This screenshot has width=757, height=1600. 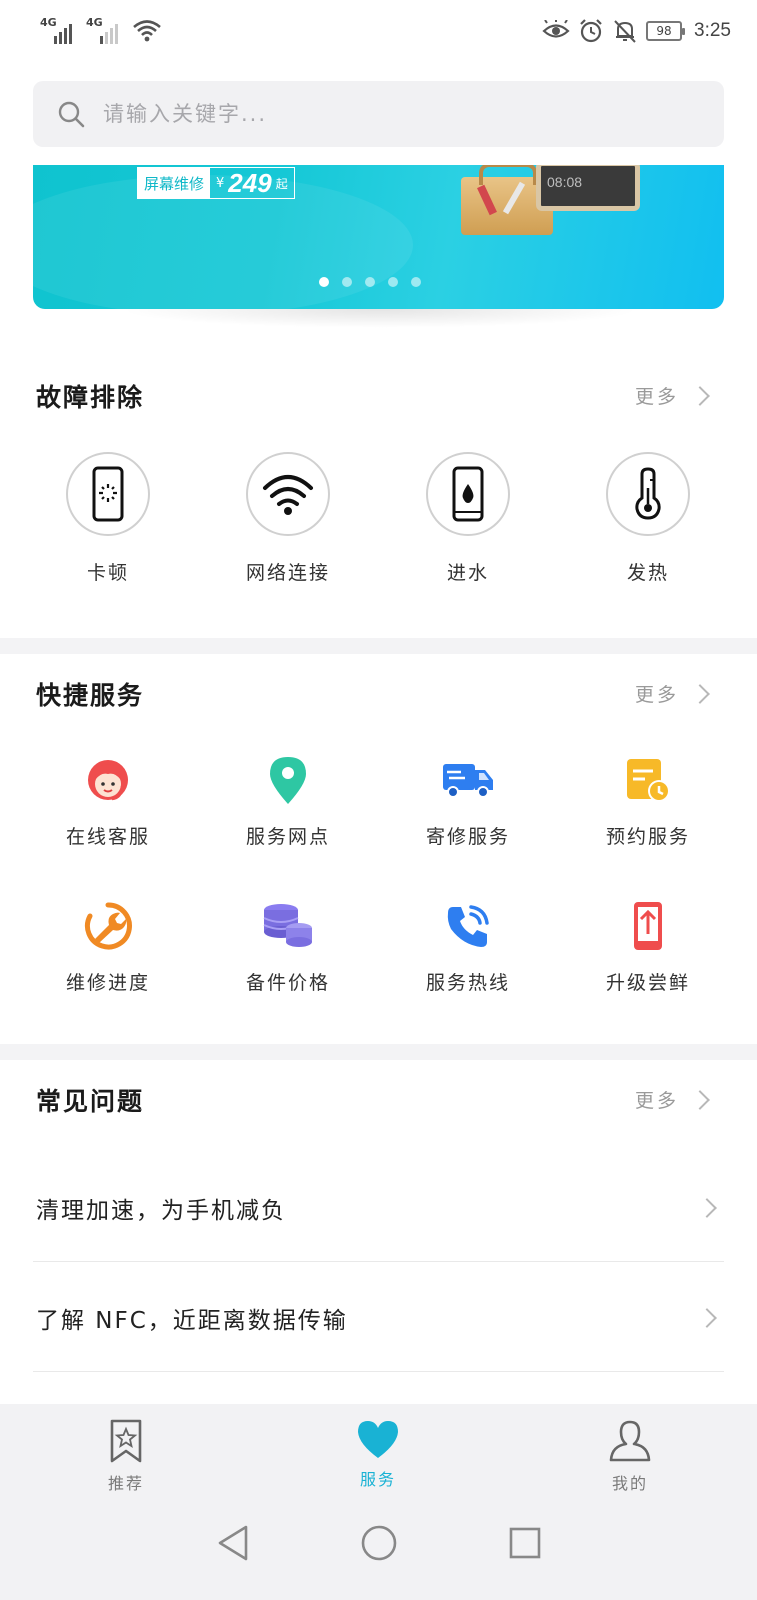 I want to click on service-label: 备件价格, so click(x=287, y=983).